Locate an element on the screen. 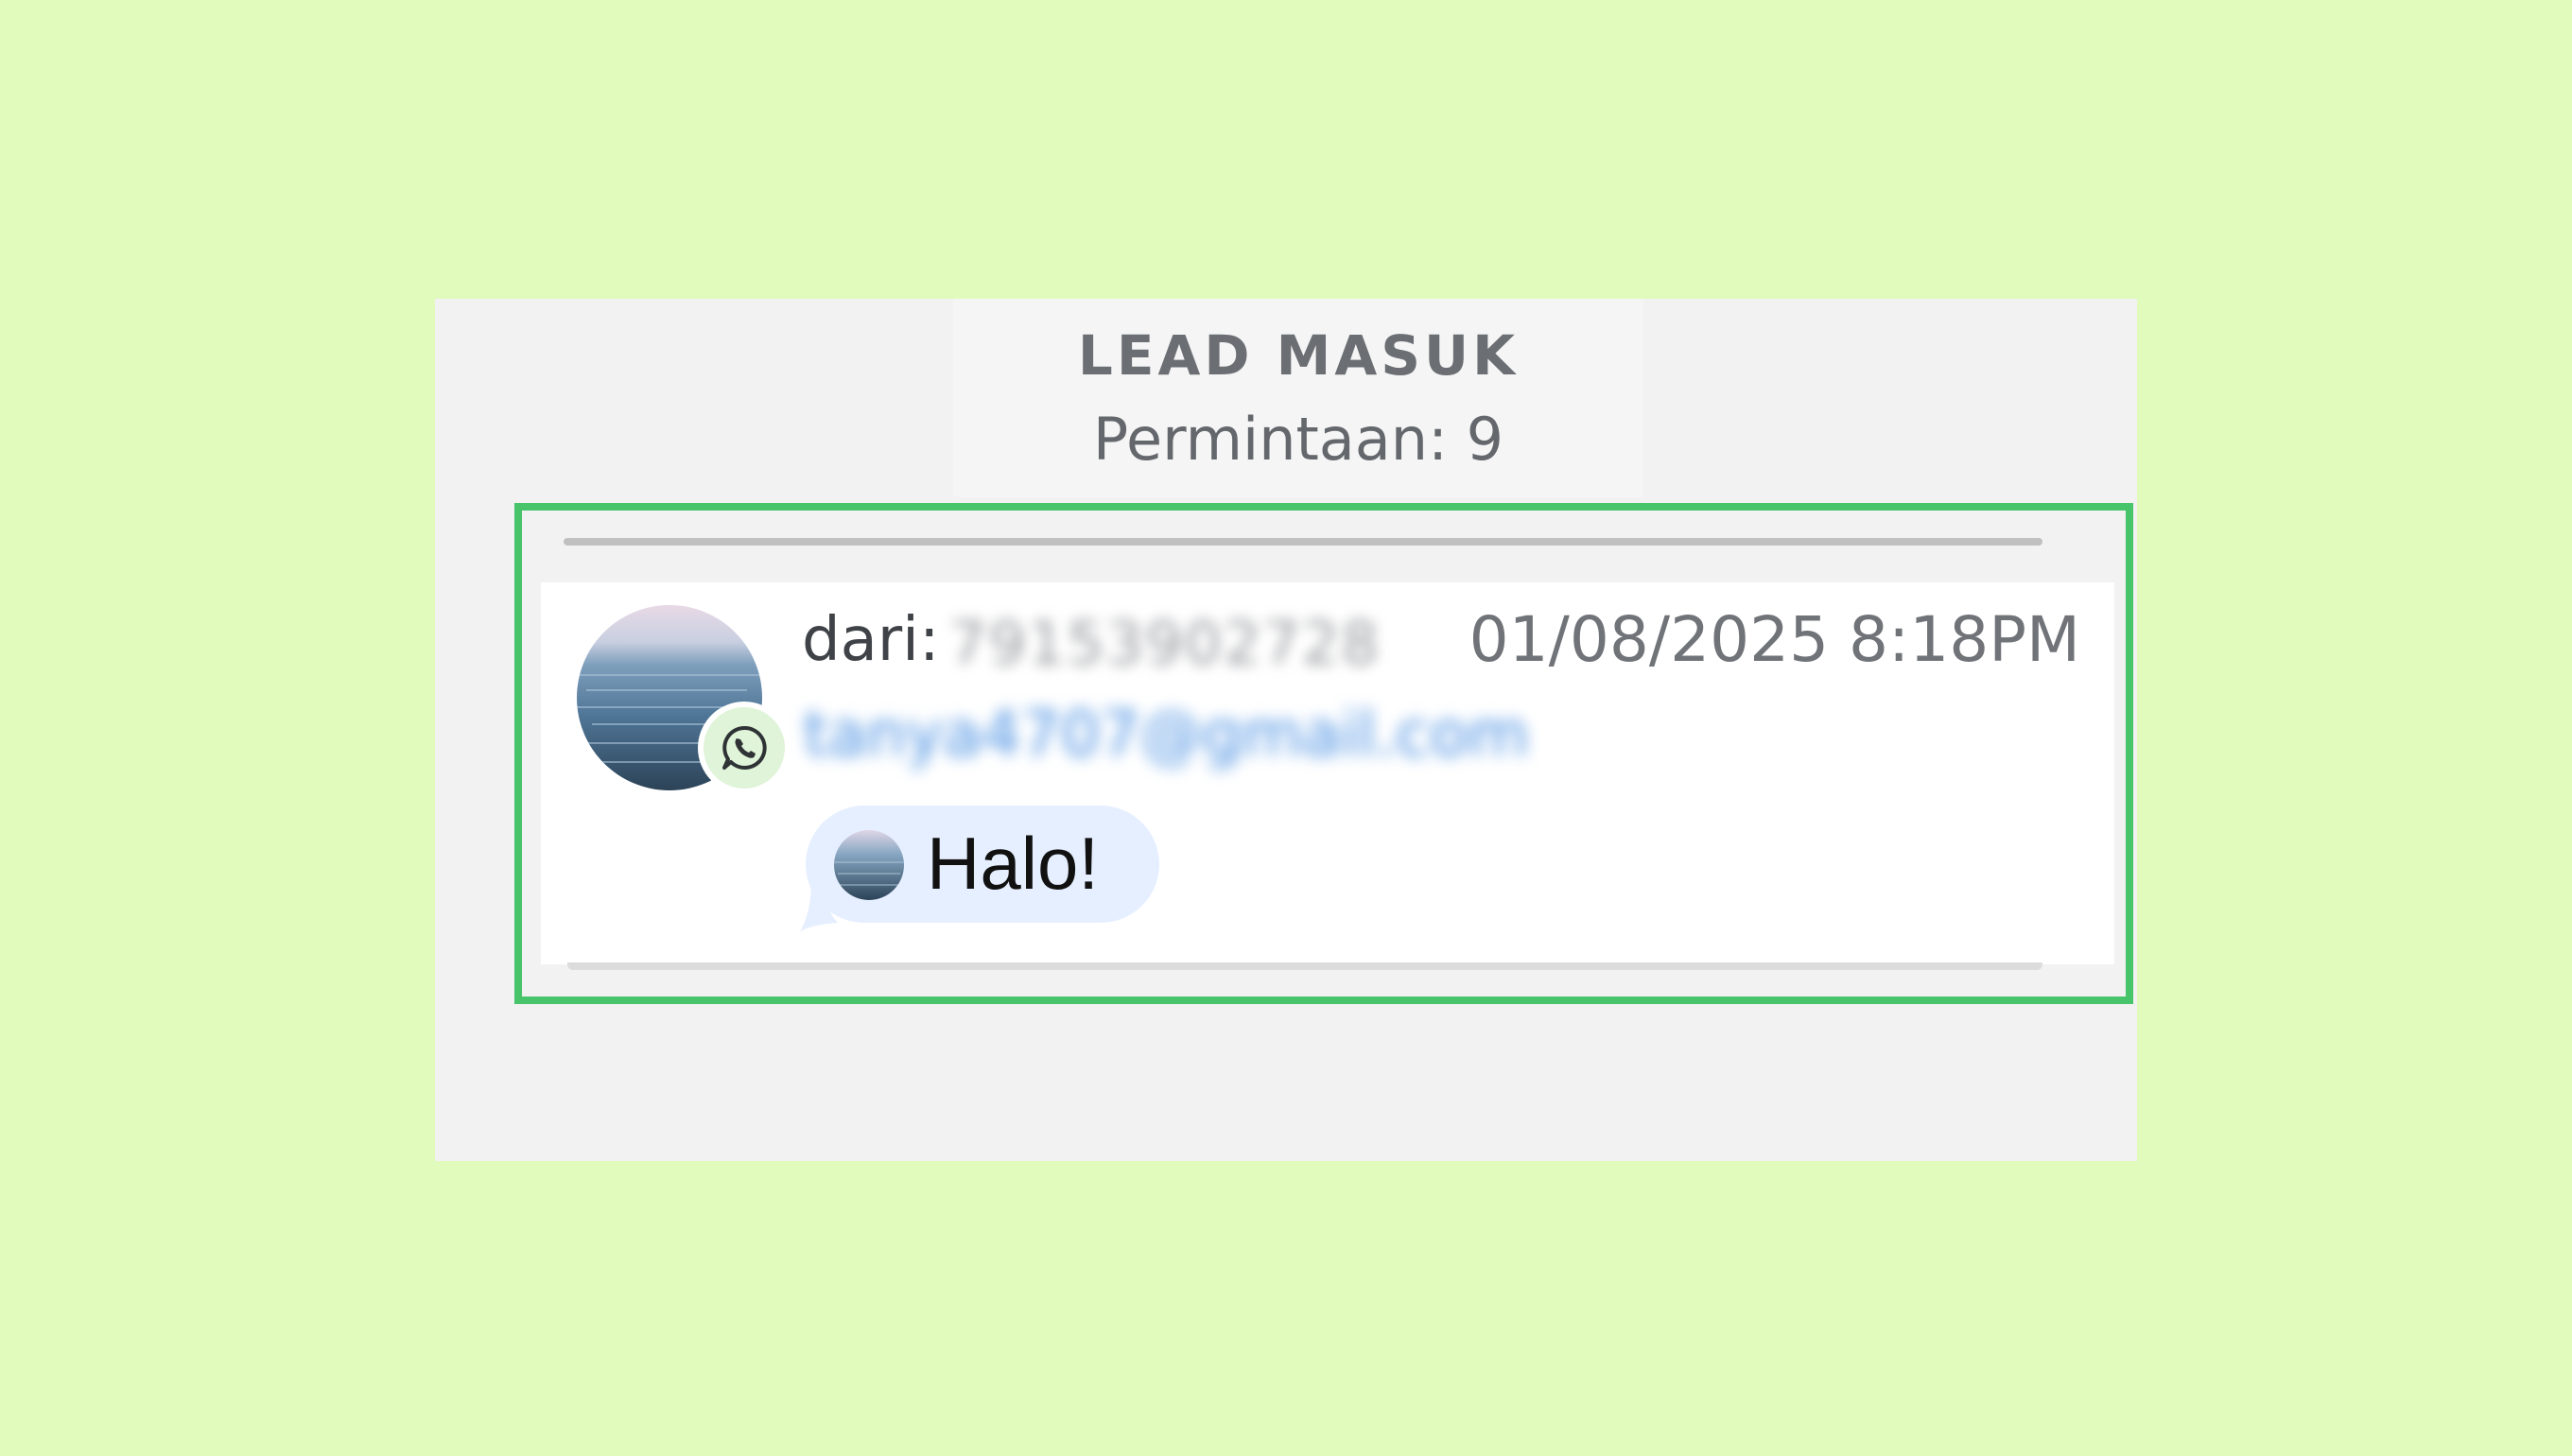 The height and width of the screenshot is (1456, 2572). request-count: Permintaan: 9 is located at coordinates (1298, 439).